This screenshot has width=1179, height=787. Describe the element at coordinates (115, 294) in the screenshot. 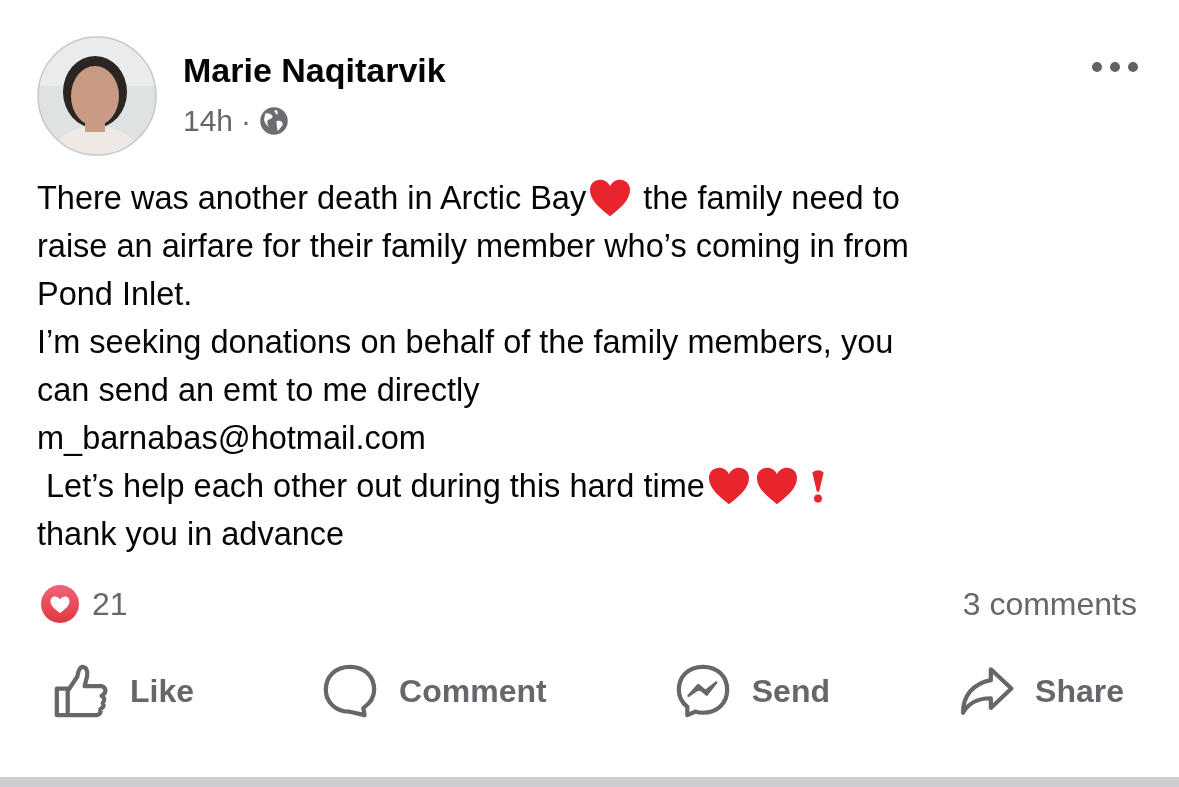

I see `post-text: Pond Inlet.` at that location.